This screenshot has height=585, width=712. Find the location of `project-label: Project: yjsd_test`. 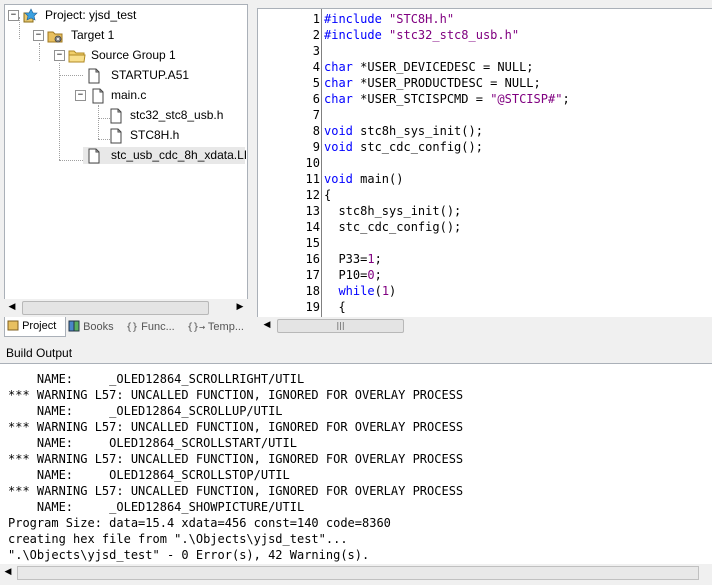

project-label: Project: yjsd_test is located at coordinates (91, 15).